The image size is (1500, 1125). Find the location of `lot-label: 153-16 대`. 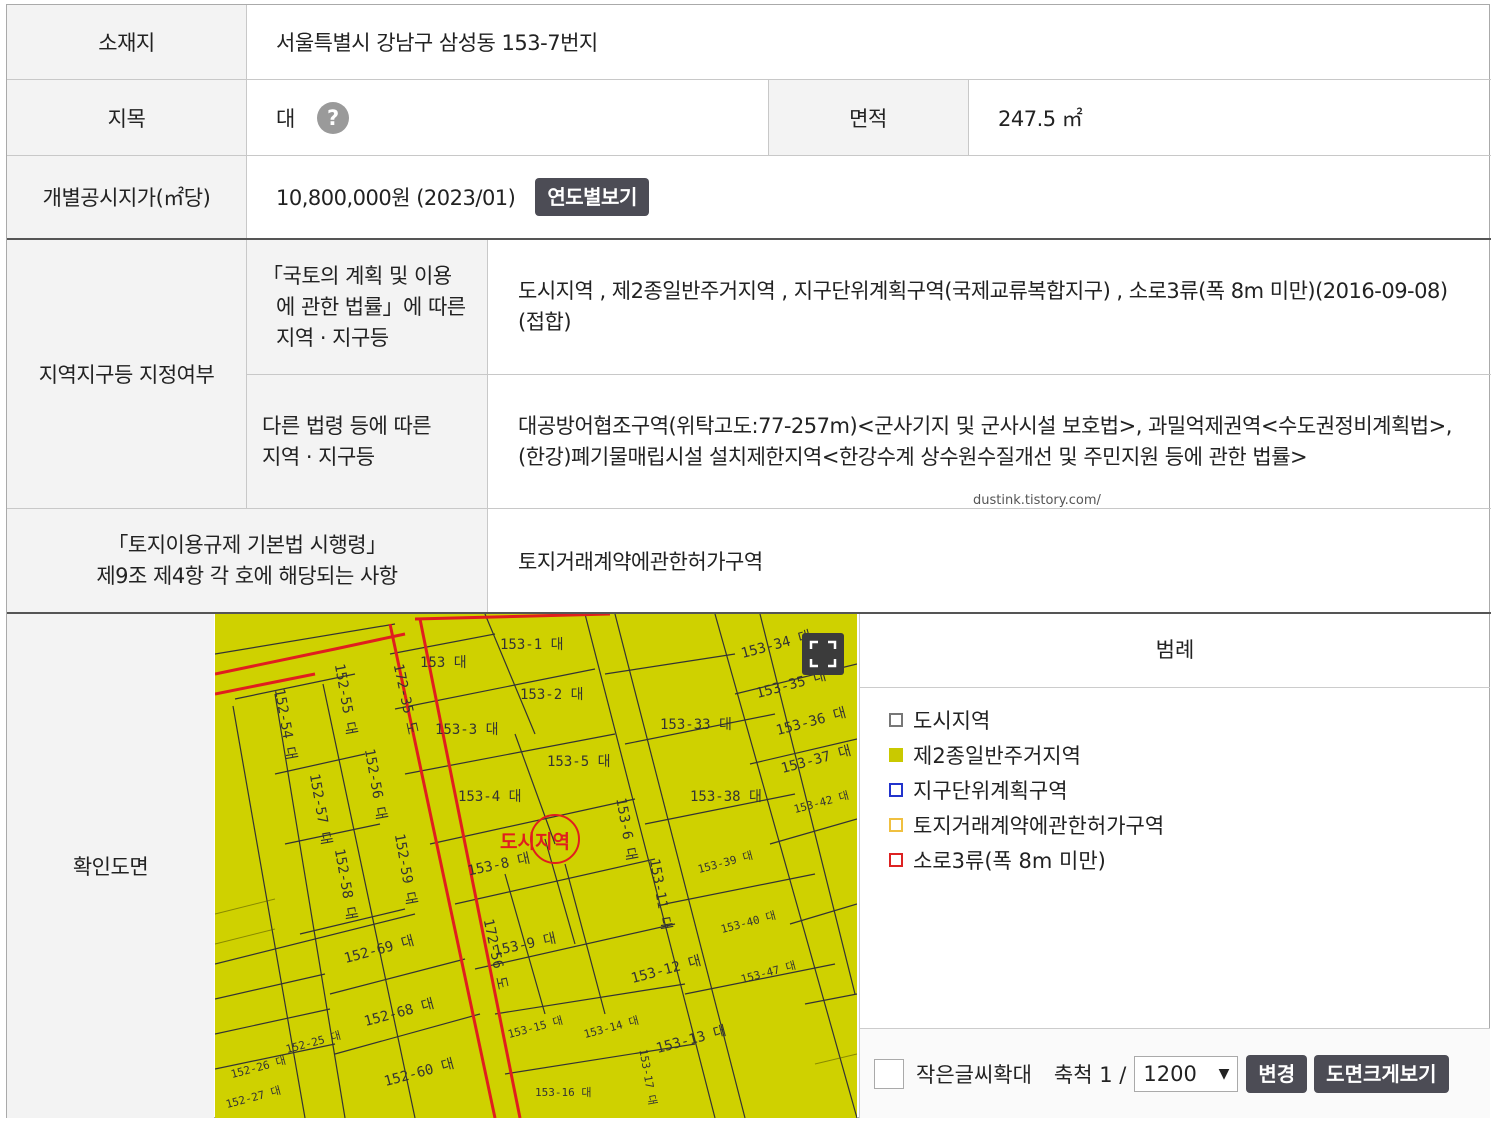

lot-label: 153-16 대 is located at coordinates (563, 1092).